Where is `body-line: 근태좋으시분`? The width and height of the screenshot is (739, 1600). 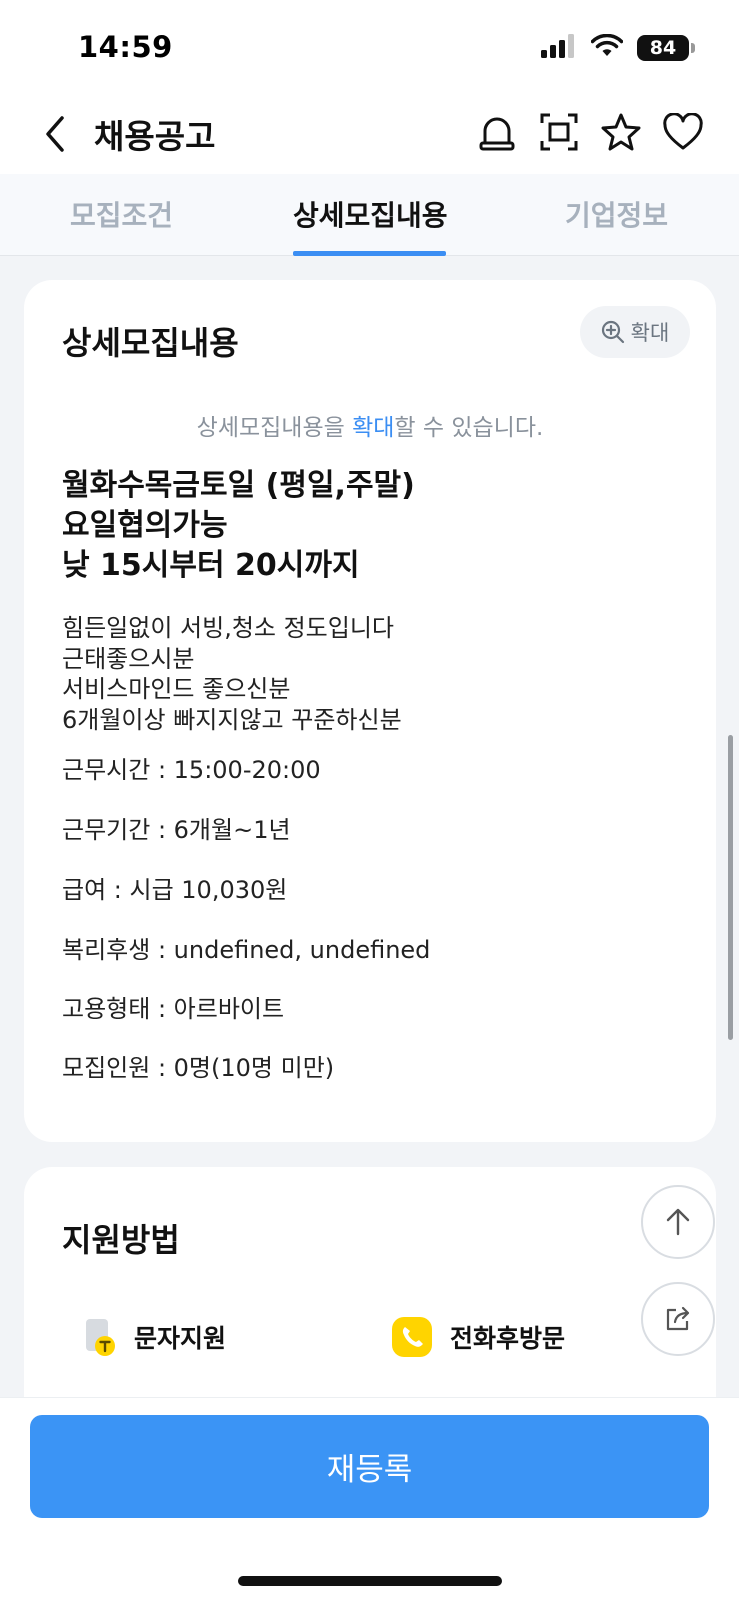 body-line: 근태좋으시분 is located at coordinates (128, 658).